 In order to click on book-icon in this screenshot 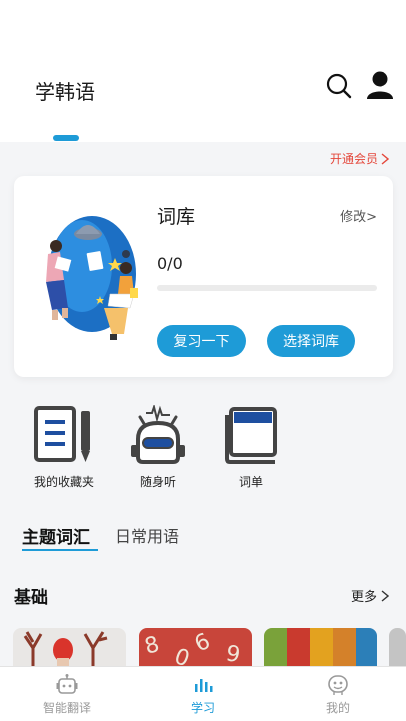, I will do `click(251, 435)`.